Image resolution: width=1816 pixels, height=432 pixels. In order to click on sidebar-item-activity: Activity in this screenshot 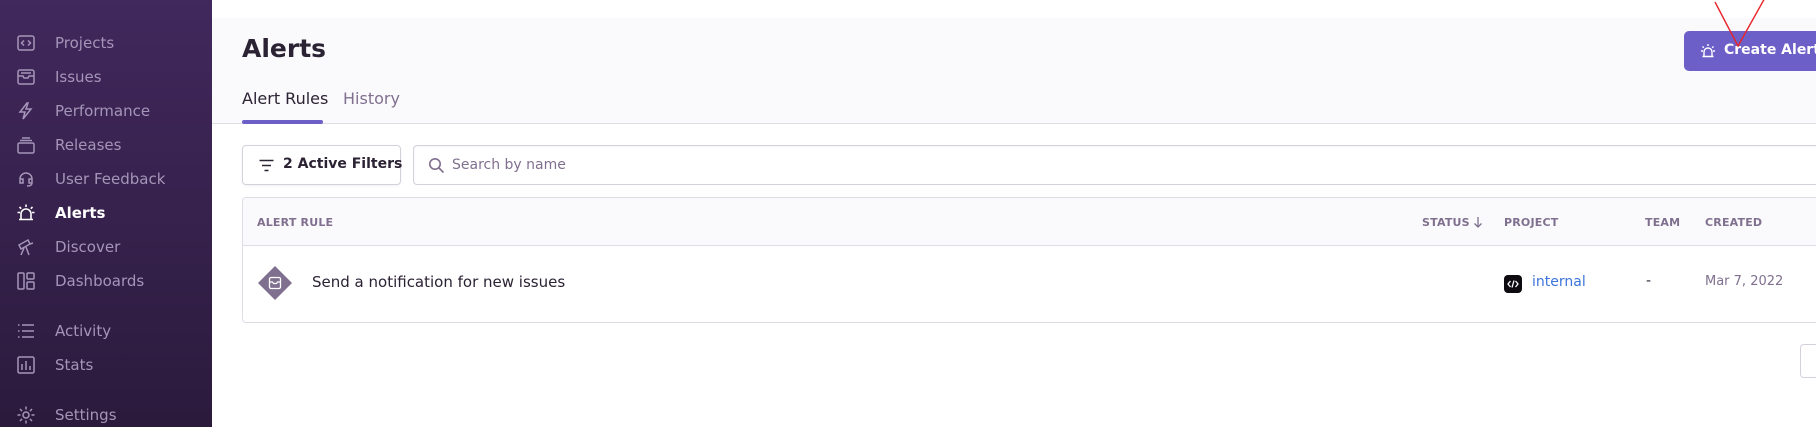, I will do `click(106, 331)`.